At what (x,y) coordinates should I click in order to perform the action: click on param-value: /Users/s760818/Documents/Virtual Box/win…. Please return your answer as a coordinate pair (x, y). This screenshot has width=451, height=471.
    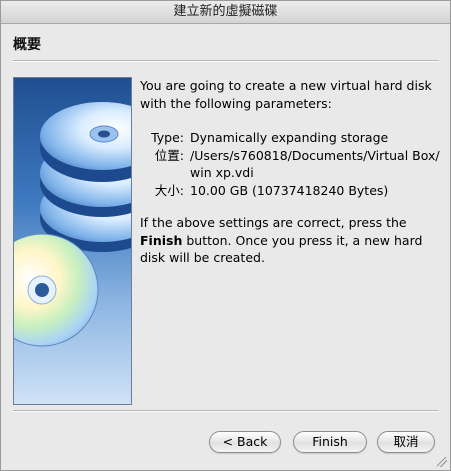
    Looking at the image, I should click on (315, 164).